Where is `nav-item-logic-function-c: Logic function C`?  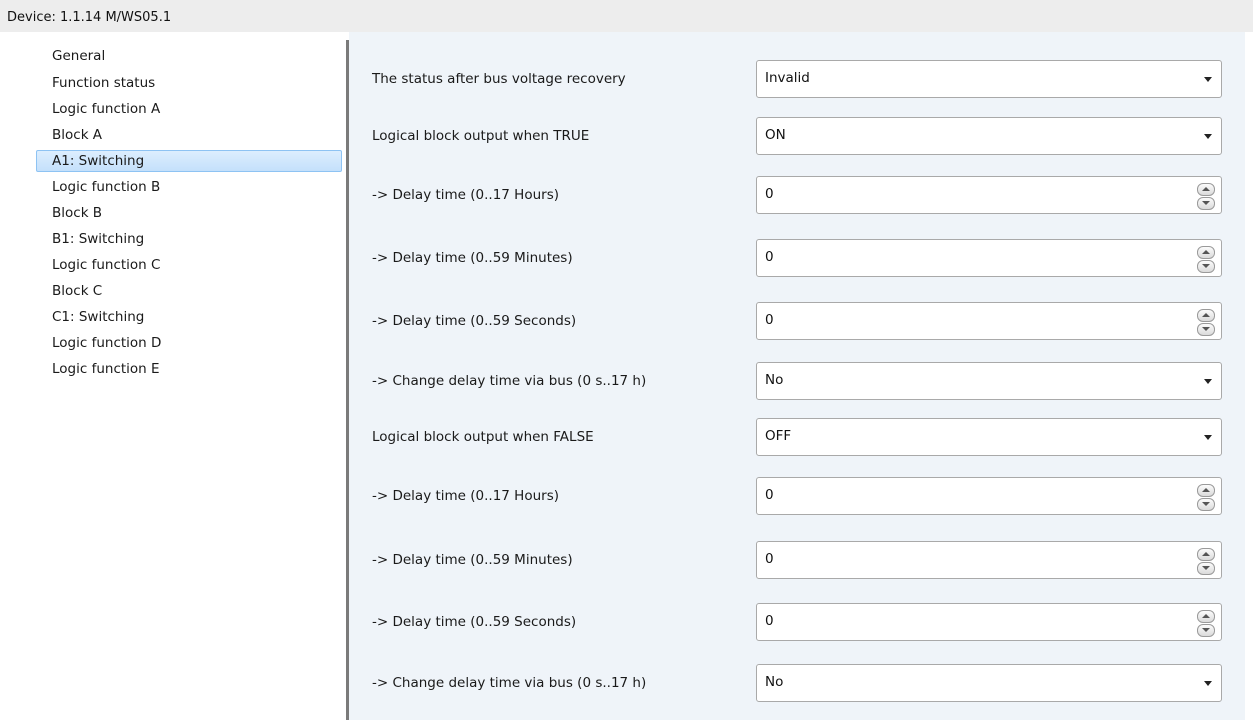
nav-item-logic-function-c: Logic function C is located at coordinates (189, 265).